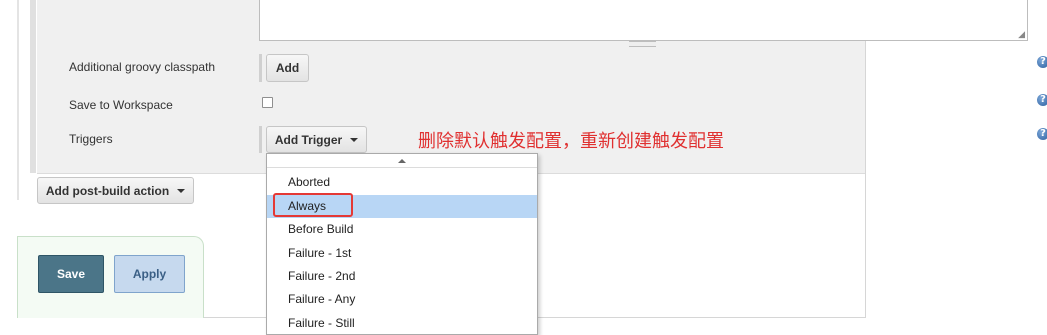 The width and height of the screenshot is (1047, 335). What do you see at coordinates (142, 67) in the screenshot?
I see `classpath-label: Additional groovy classpath` at bounding box center [142, 67].